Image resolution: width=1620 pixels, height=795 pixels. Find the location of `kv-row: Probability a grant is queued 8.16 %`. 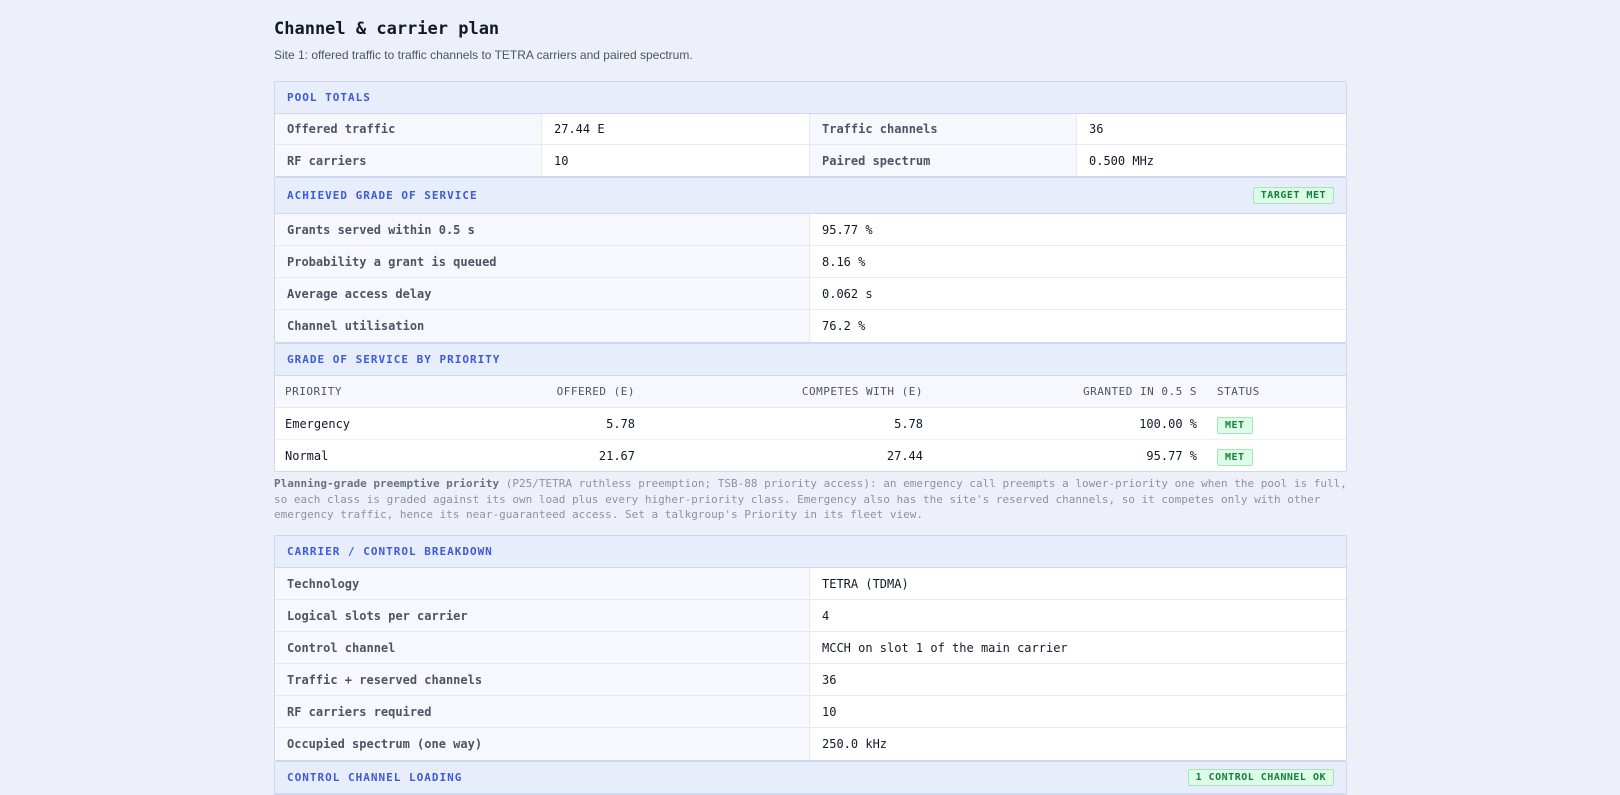

kv-row: Probability a grant is queued 8.16 % is located at coordinates (810, 262).